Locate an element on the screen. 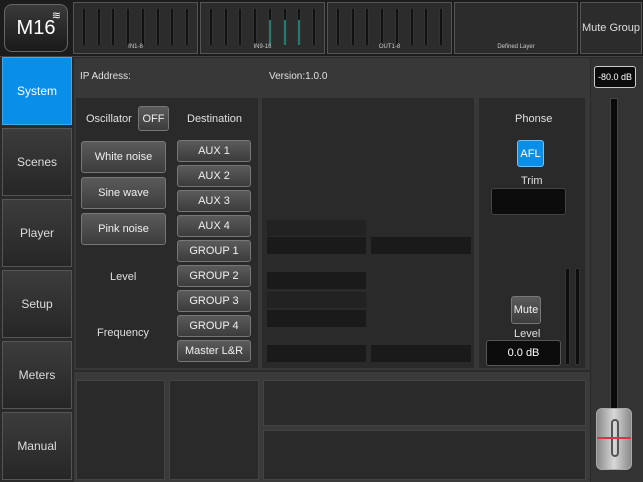 The height and width of the screenshot is (482, 643). fader-knob-line is located at coordinates (614, 438).